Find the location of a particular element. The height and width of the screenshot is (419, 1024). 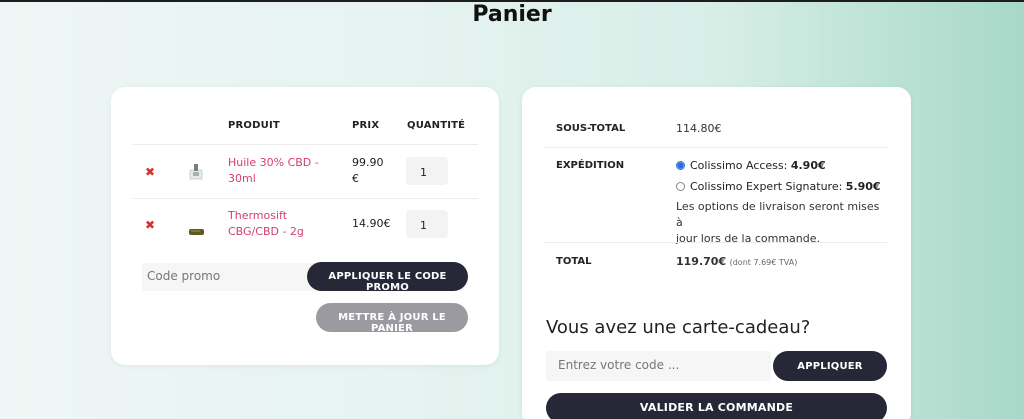

header-price: PRIX is located at coordinates (366, 125).